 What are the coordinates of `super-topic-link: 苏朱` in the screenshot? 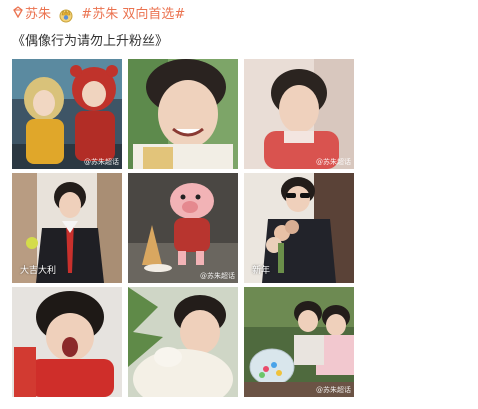 It's located at (31, 15).